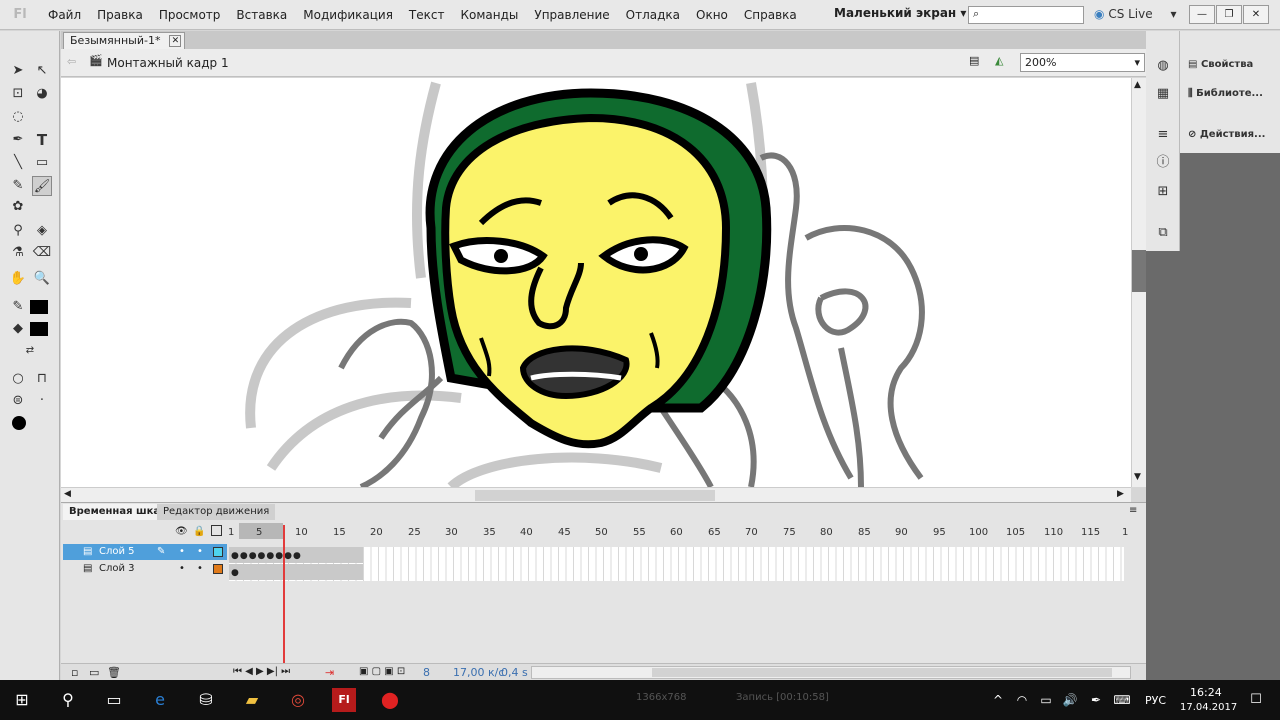 The image size is (1280, 720). Describe the element at coordinates (348, 15) in the screenshot. I see `menu-modify: Модификация` at that location.